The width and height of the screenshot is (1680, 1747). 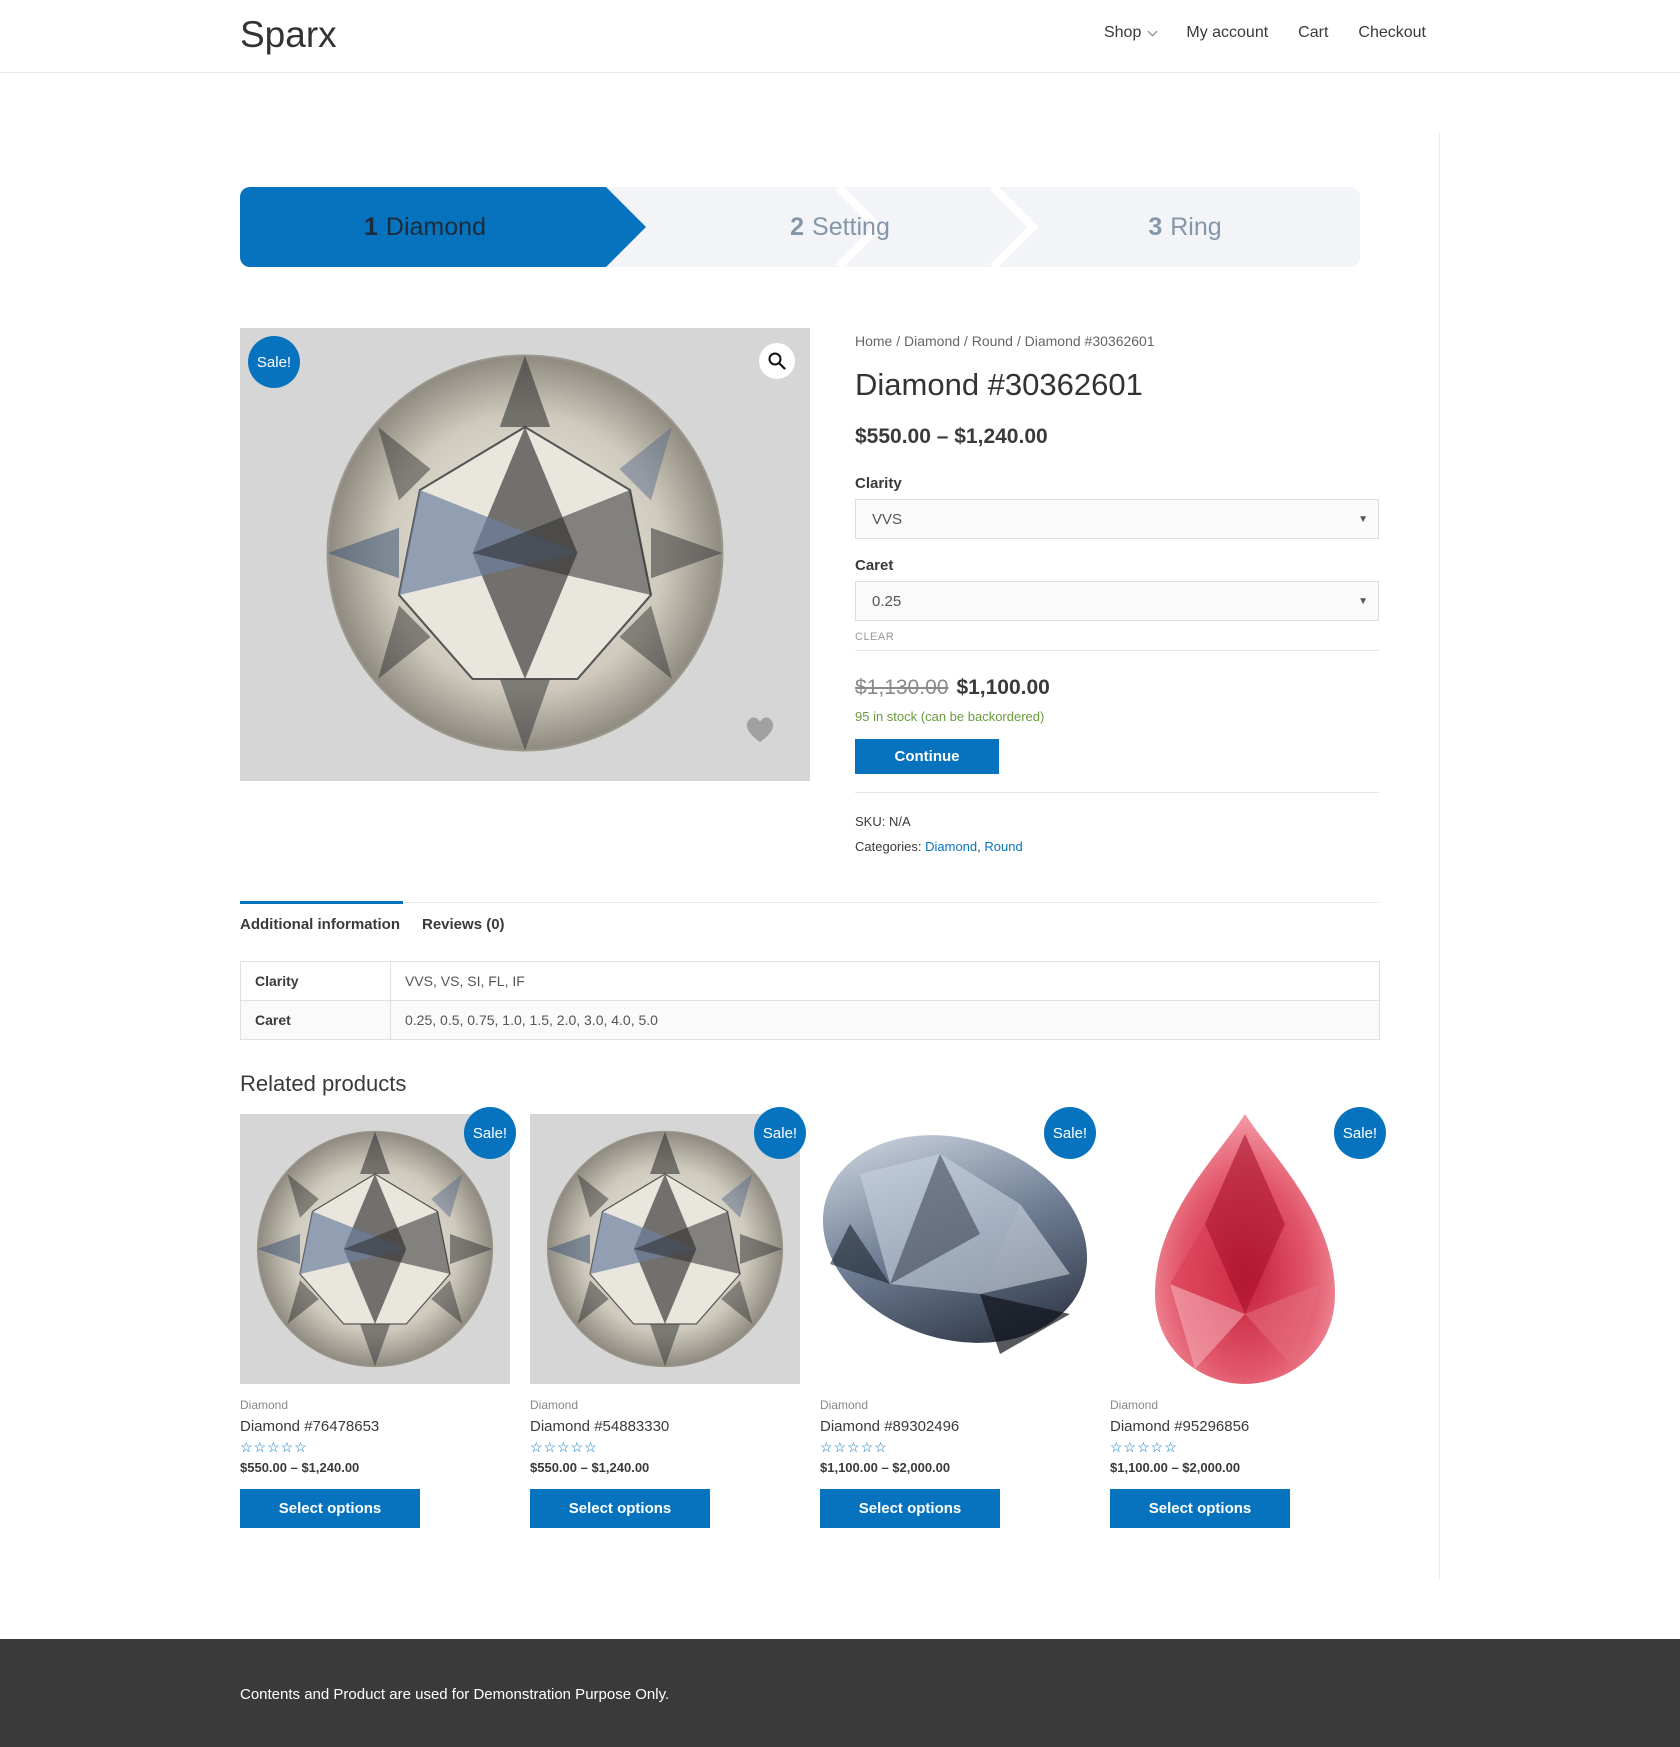 What do you see at coordinates (888, 846) in the screenshot?
I see `categories-label: Categories:` at bounding box center [888, 846].